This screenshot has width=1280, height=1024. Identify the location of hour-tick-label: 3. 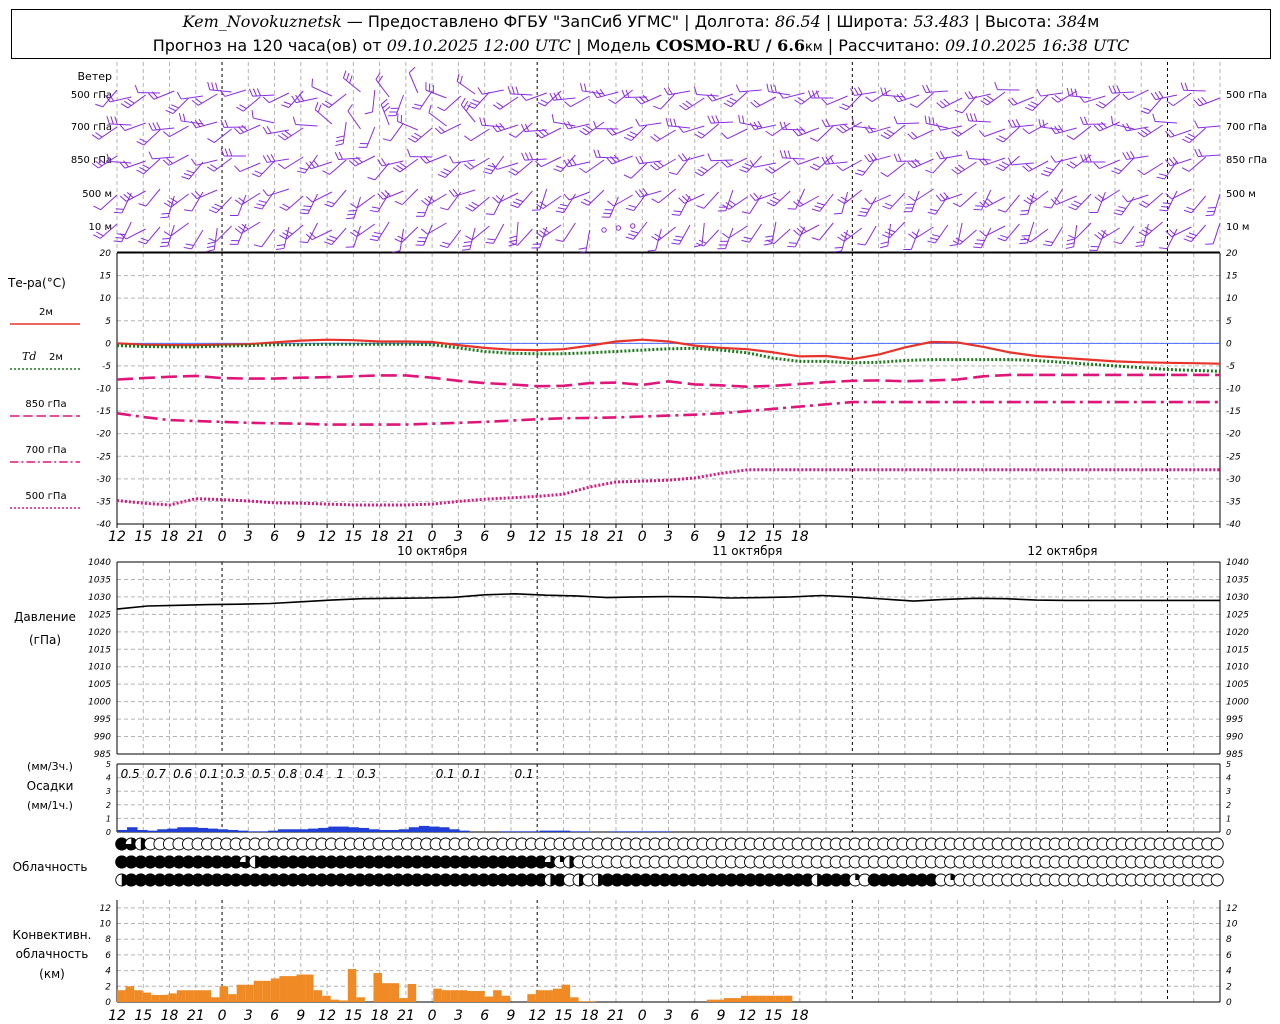
(458, 537).